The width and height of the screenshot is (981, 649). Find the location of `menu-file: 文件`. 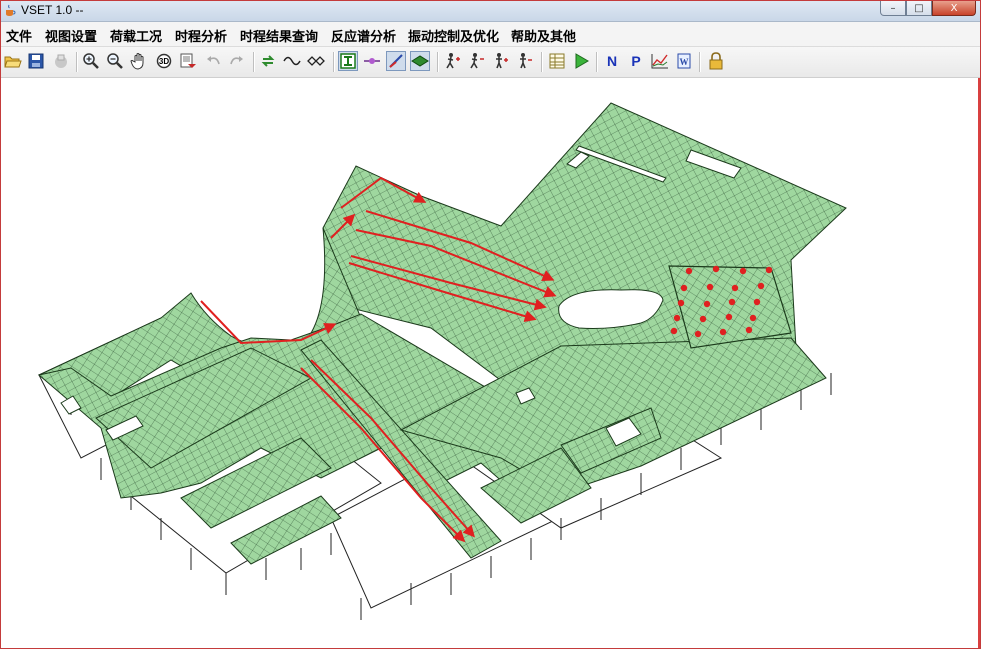

menu-file: 文件 is located at coordinates (19, 35).